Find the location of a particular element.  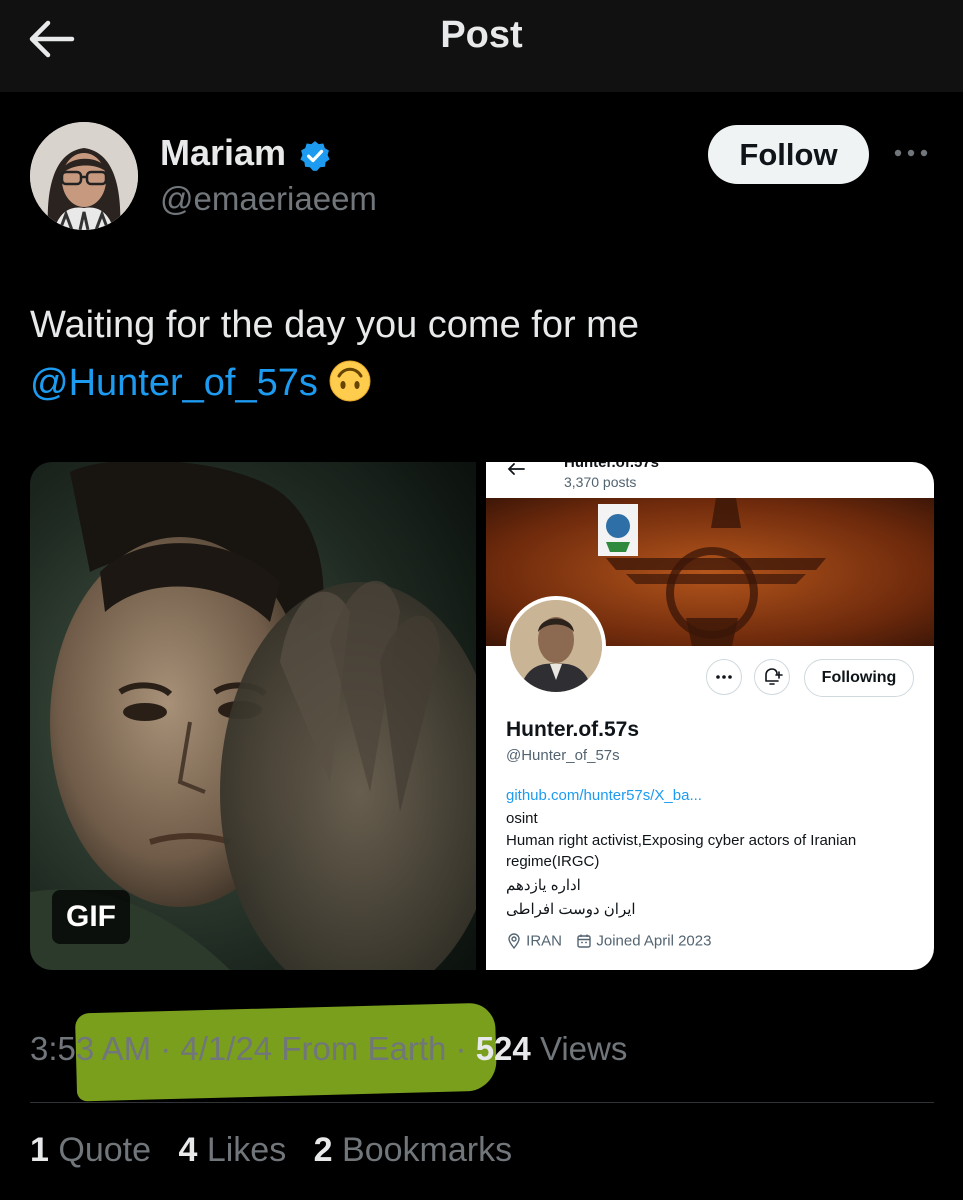

quotes-count: 1 is located at coordinates (39, 1150).